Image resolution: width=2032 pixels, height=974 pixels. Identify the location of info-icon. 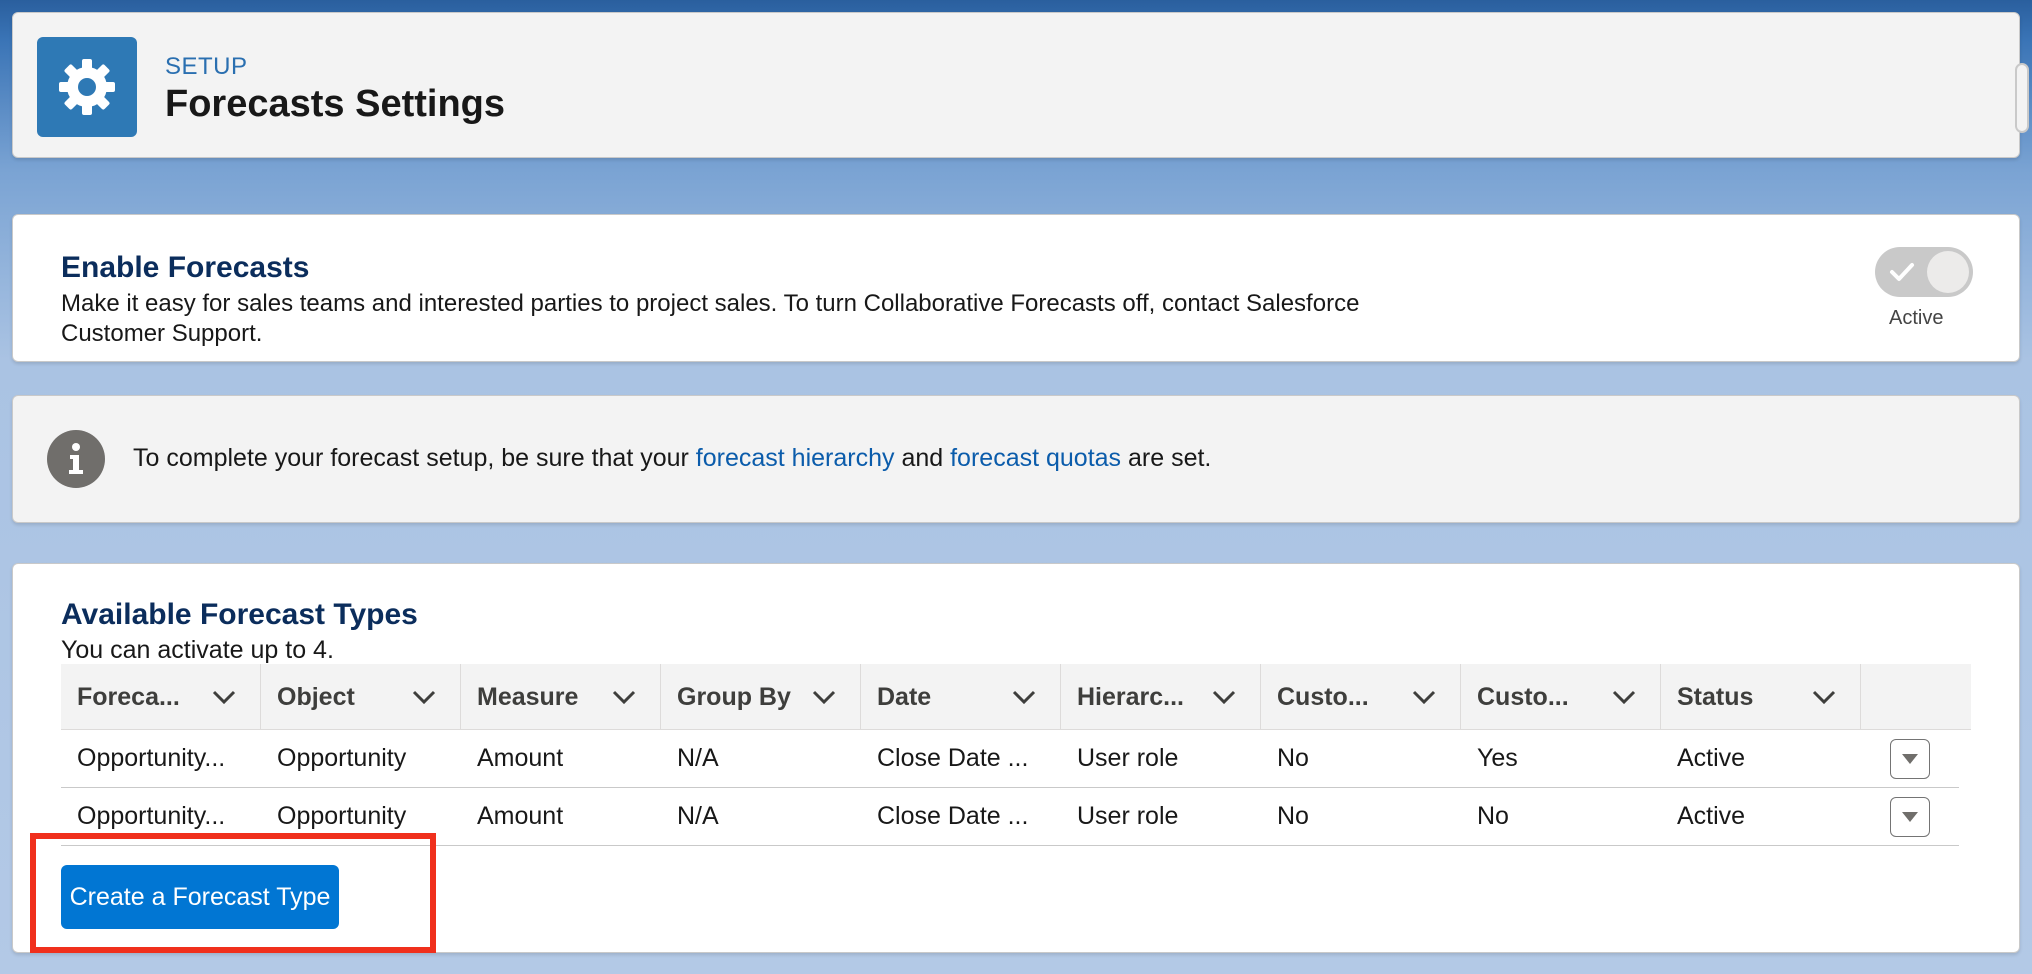
(76, 459).